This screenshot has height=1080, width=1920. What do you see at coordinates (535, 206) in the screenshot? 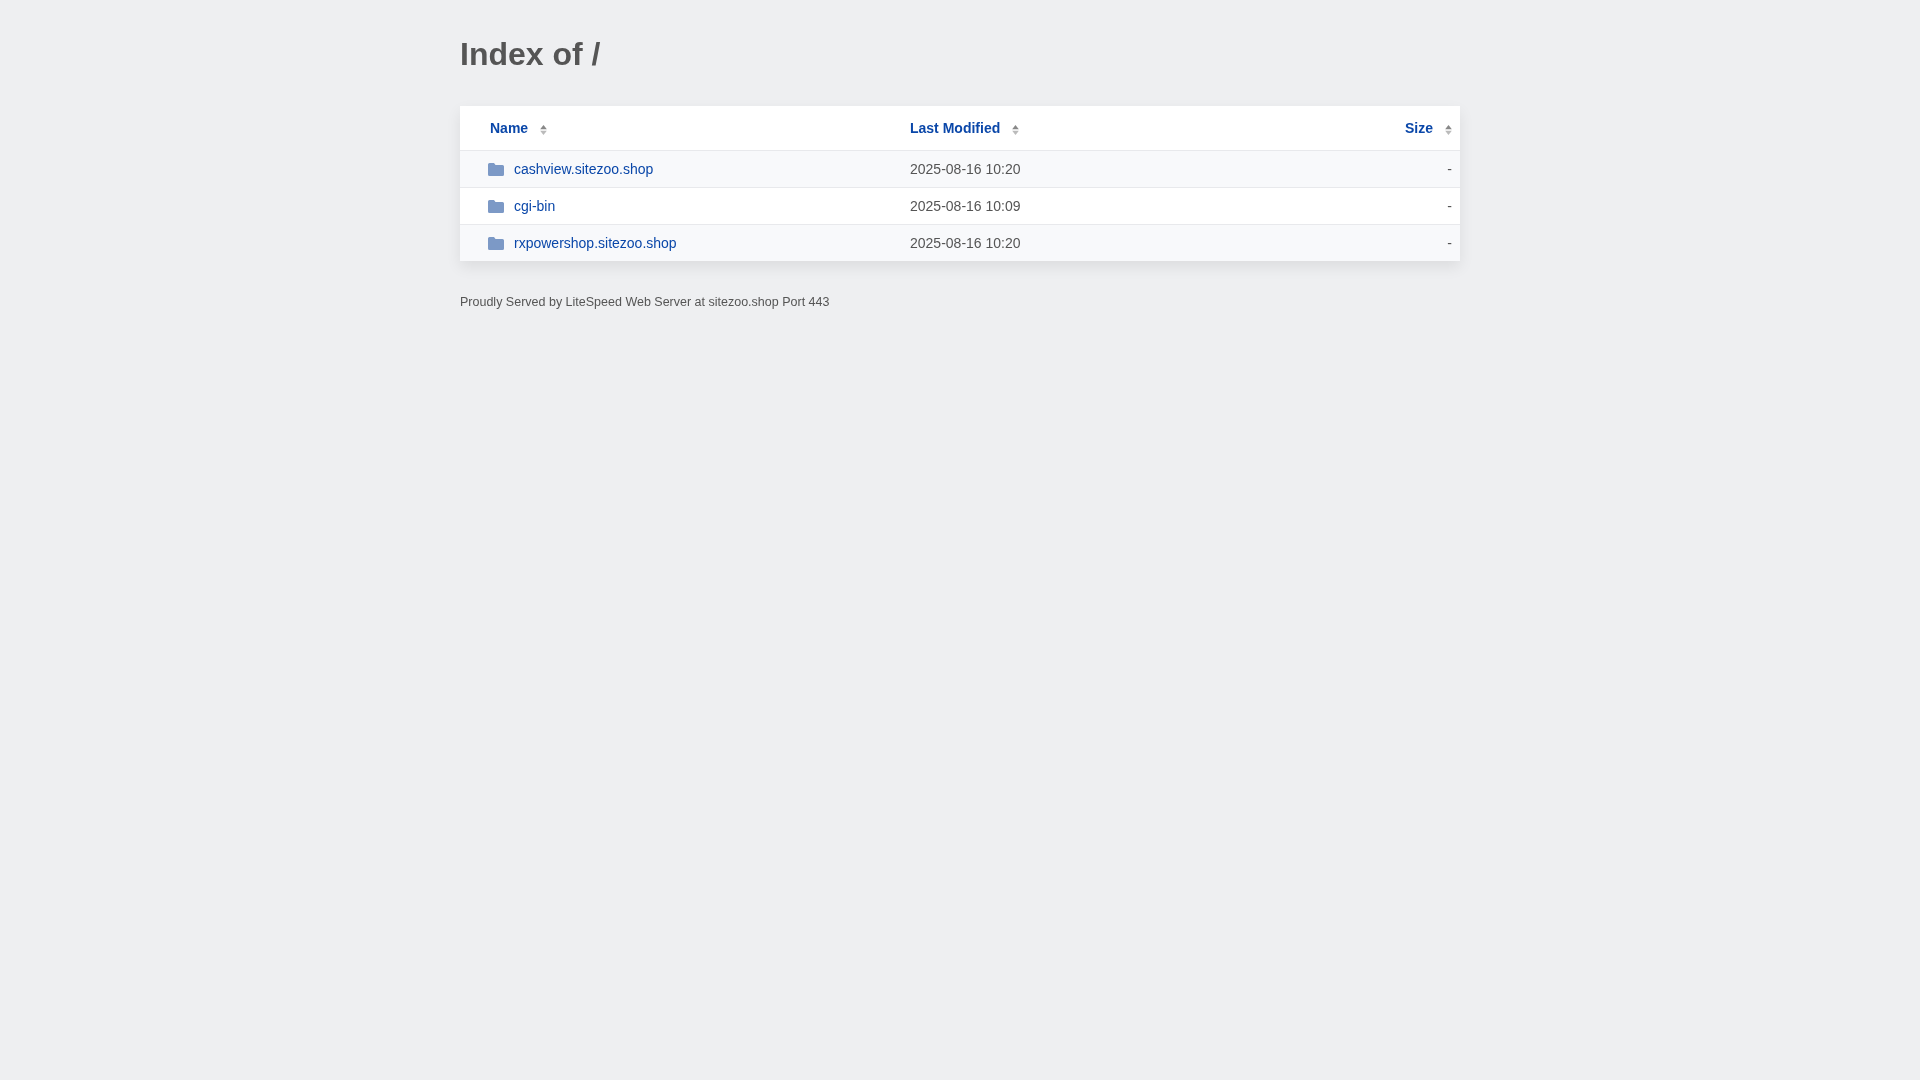
I see `file-link: cgi-bin` at bounding box center [535, 206].